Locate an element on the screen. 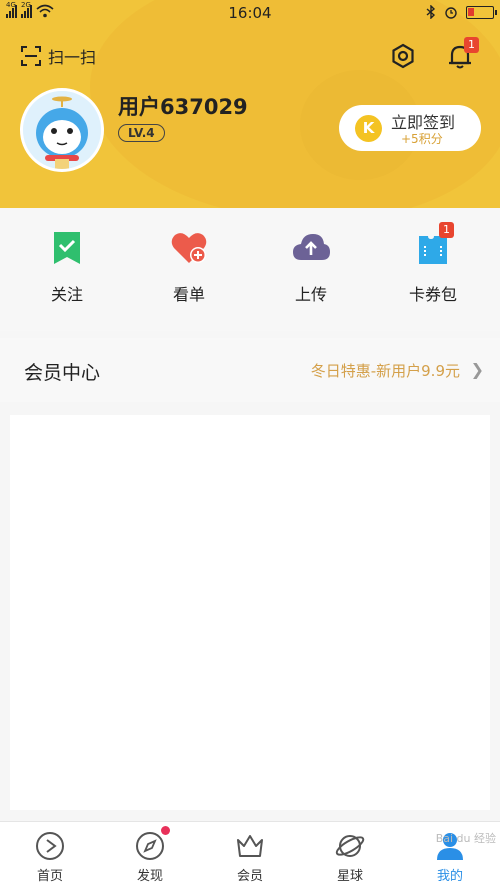 The image size is (500, 889). status-bar: 4G 2G 16:04 is located at coordinates (250, 13).